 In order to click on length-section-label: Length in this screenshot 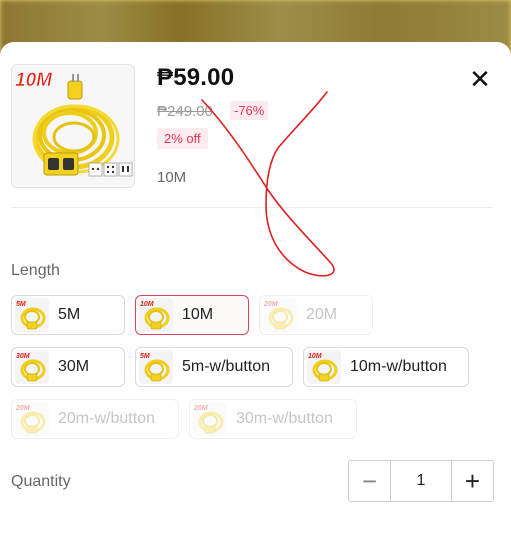, I will do `click(35, 270)`.